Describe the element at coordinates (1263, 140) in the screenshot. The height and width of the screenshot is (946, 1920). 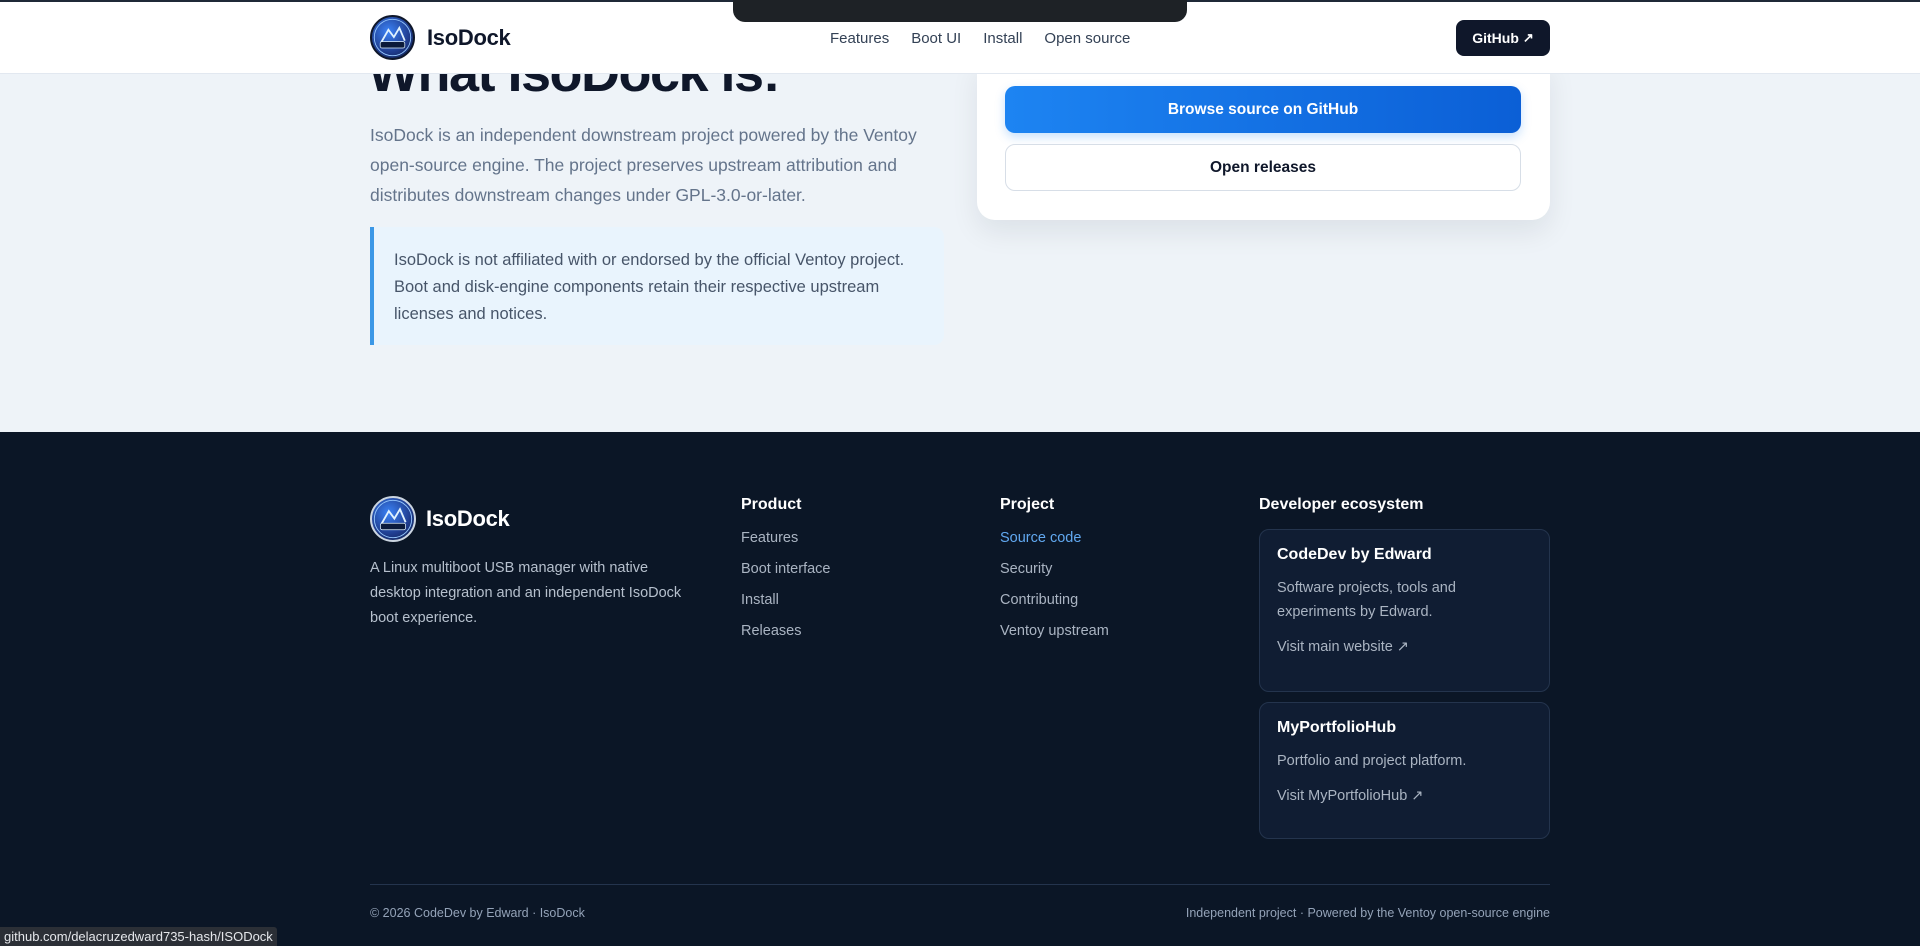
I see `source-card: Browse source on GitHub Open releases` at that location.